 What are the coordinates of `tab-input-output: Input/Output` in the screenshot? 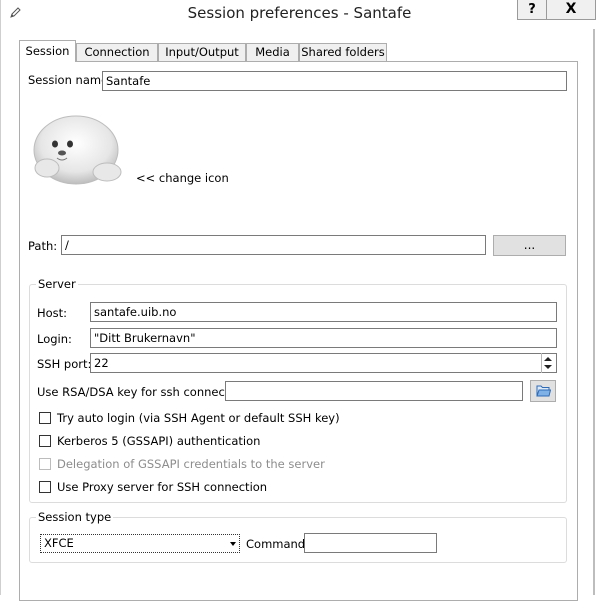 It's located at (202, 52).